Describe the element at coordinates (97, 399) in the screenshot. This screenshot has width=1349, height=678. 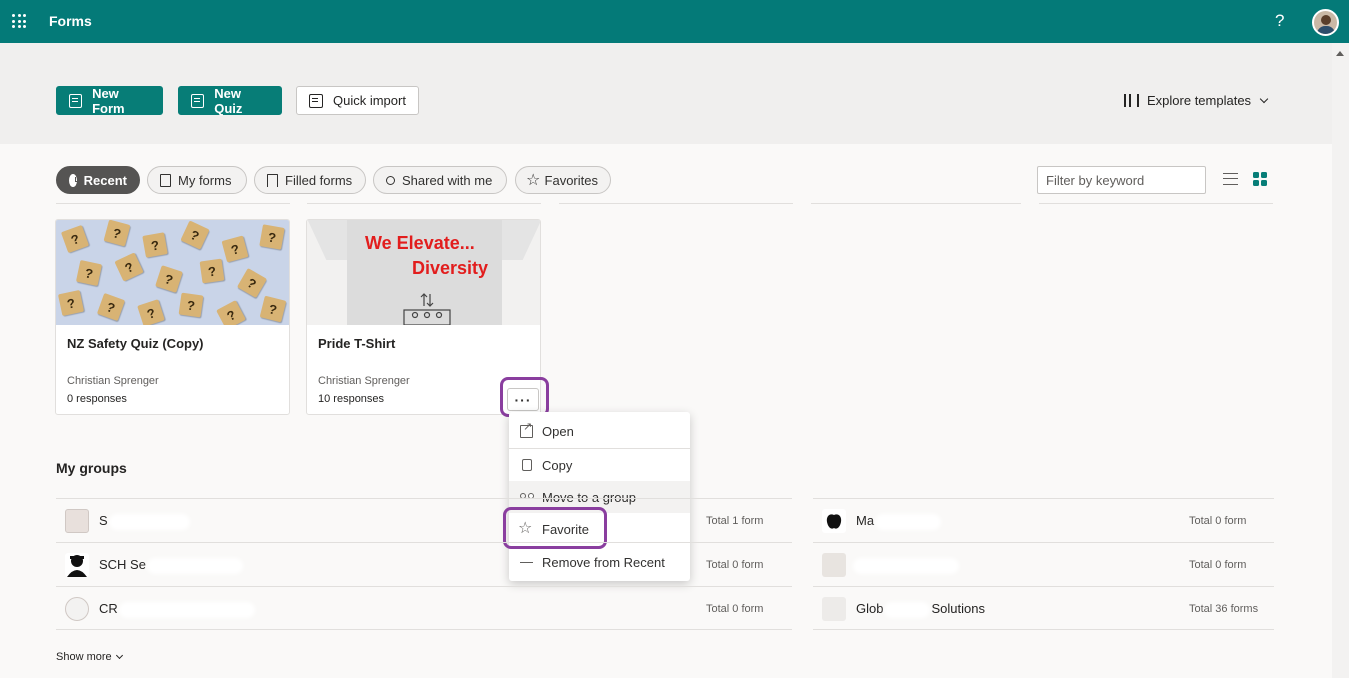
I see `card-responses: 0 responses` at that location.